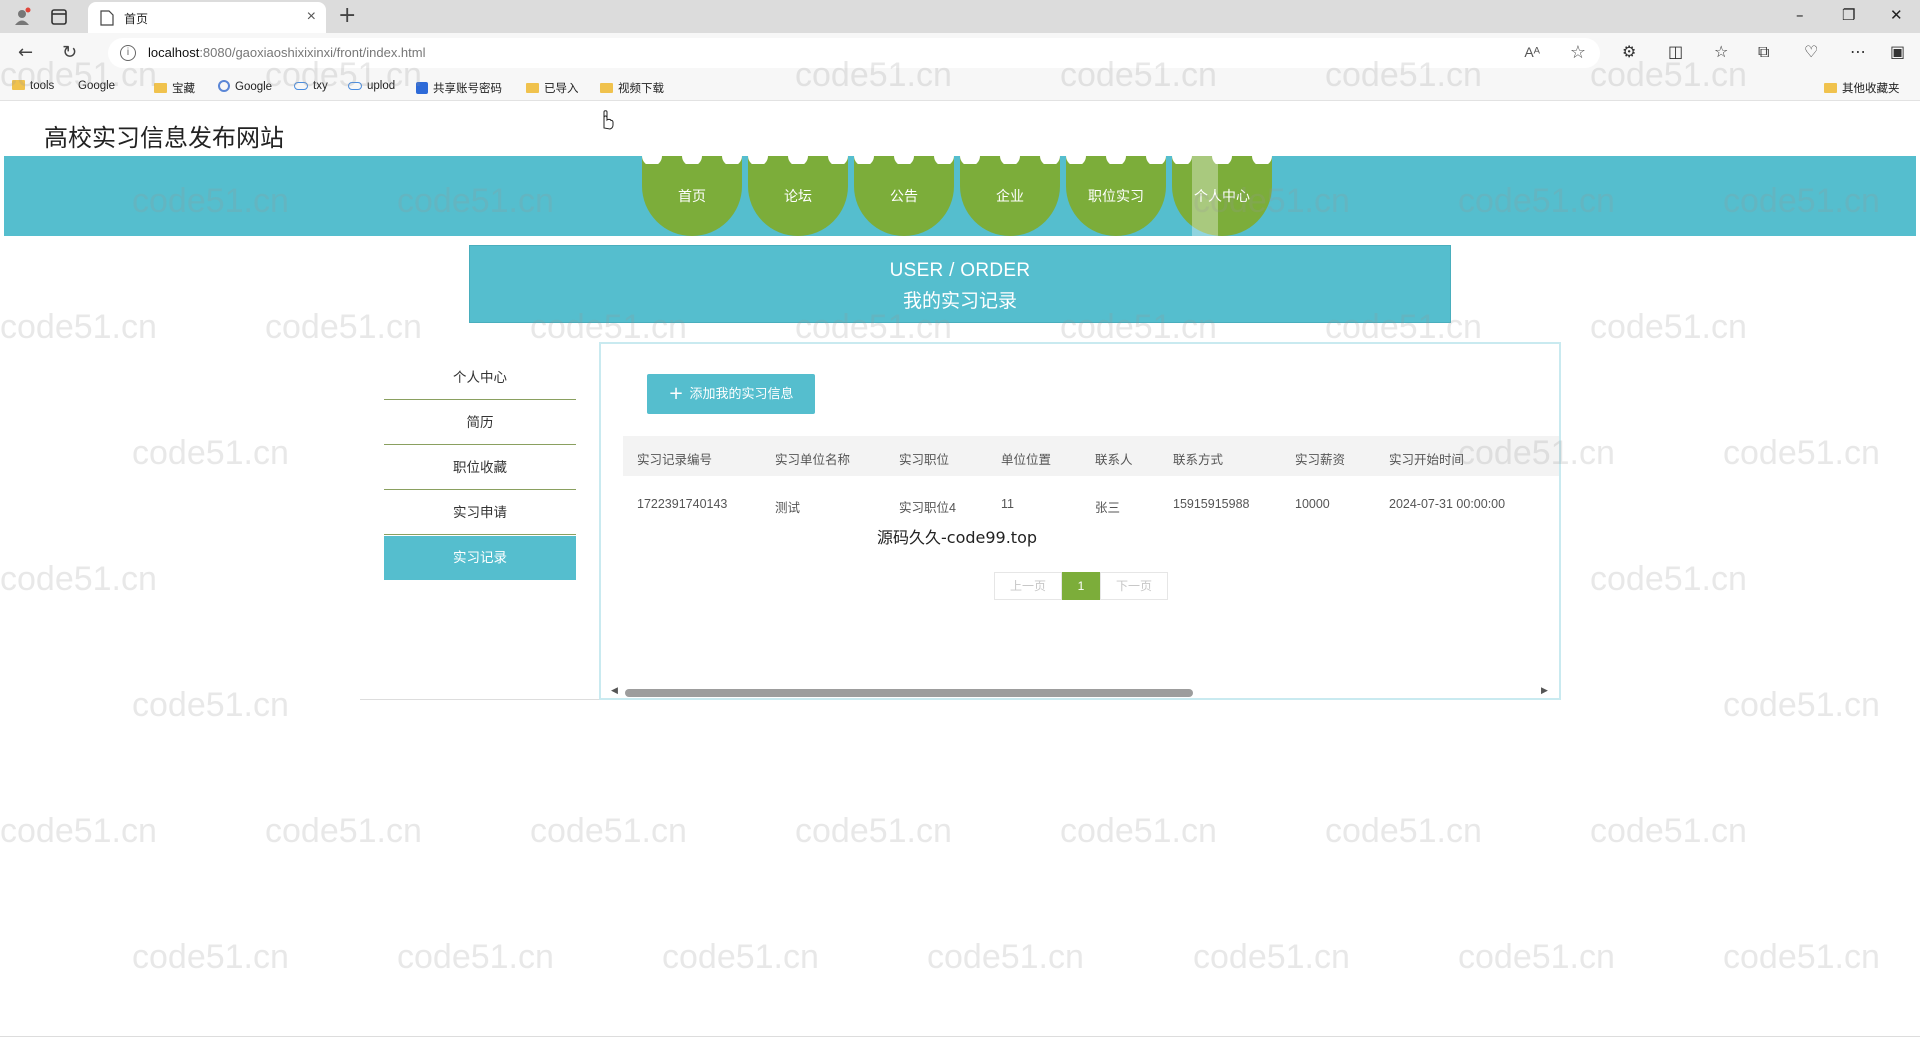  I want to click on extensions-icon: ⚙, so click(1629, 51).